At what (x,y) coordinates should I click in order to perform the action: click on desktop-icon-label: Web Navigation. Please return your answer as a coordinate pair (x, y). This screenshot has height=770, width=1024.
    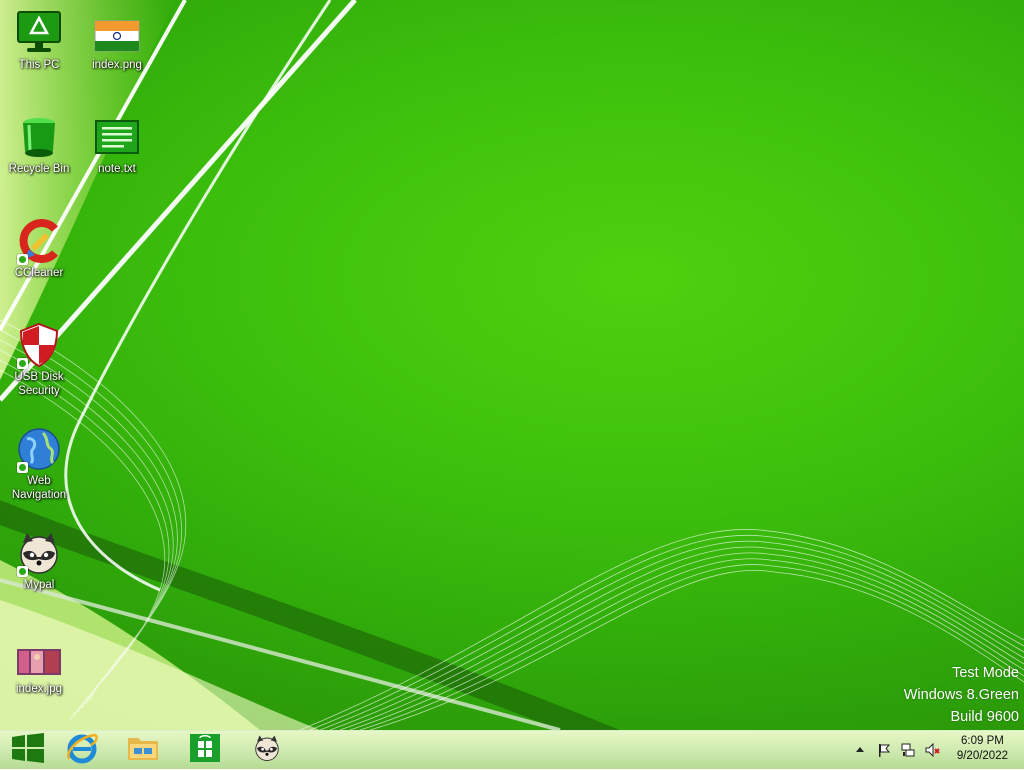
    Looking at the image, I should click on (39, 488).